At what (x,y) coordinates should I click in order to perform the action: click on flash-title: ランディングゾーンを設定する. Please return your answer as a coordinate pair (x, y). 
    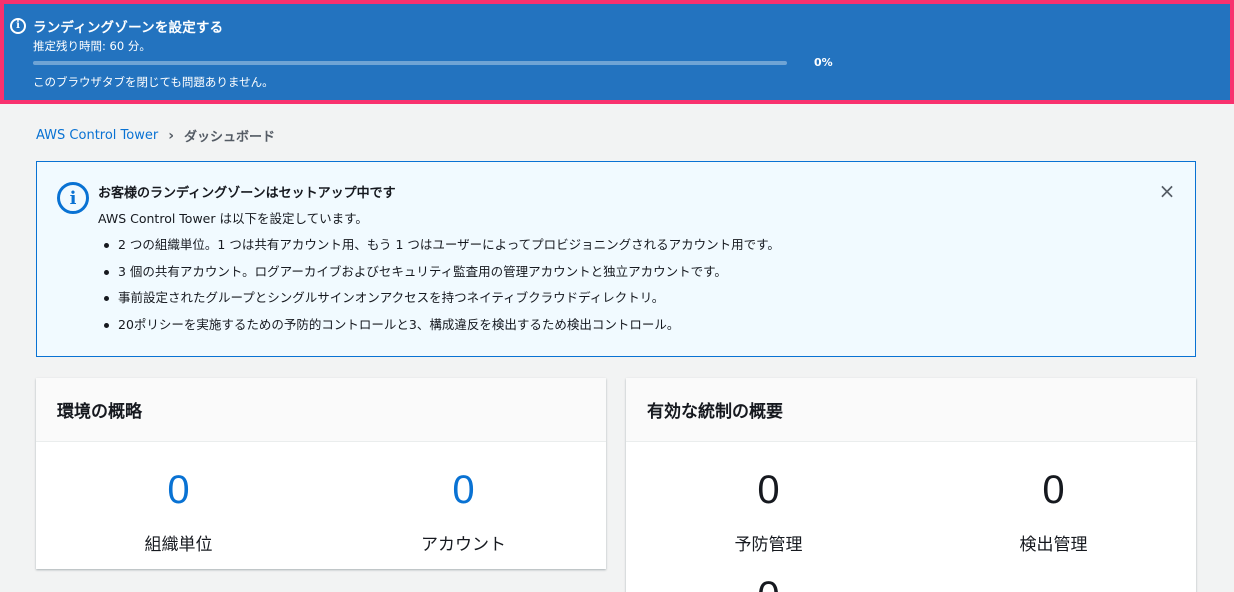
    Looking at the image, I should click on (128, 28).